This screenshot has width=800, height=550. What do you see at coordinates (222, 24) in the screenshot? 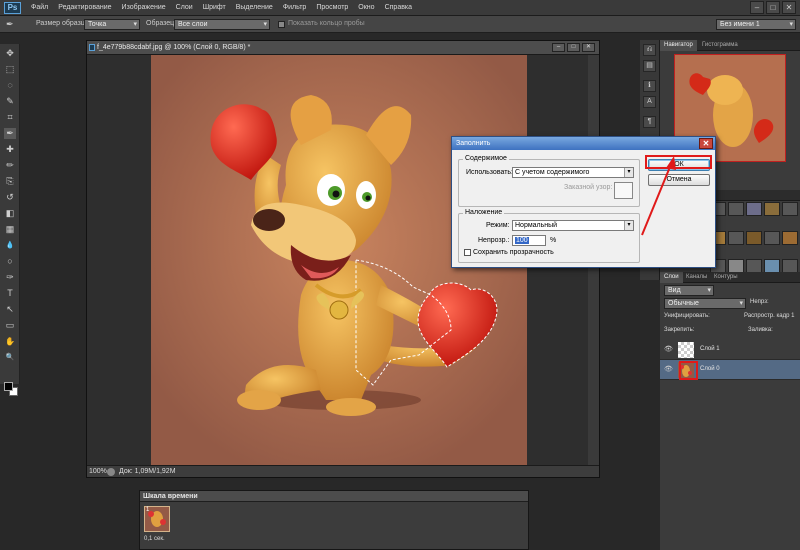
I see `sample-select: Все слои` at bounding box center [222, 24].